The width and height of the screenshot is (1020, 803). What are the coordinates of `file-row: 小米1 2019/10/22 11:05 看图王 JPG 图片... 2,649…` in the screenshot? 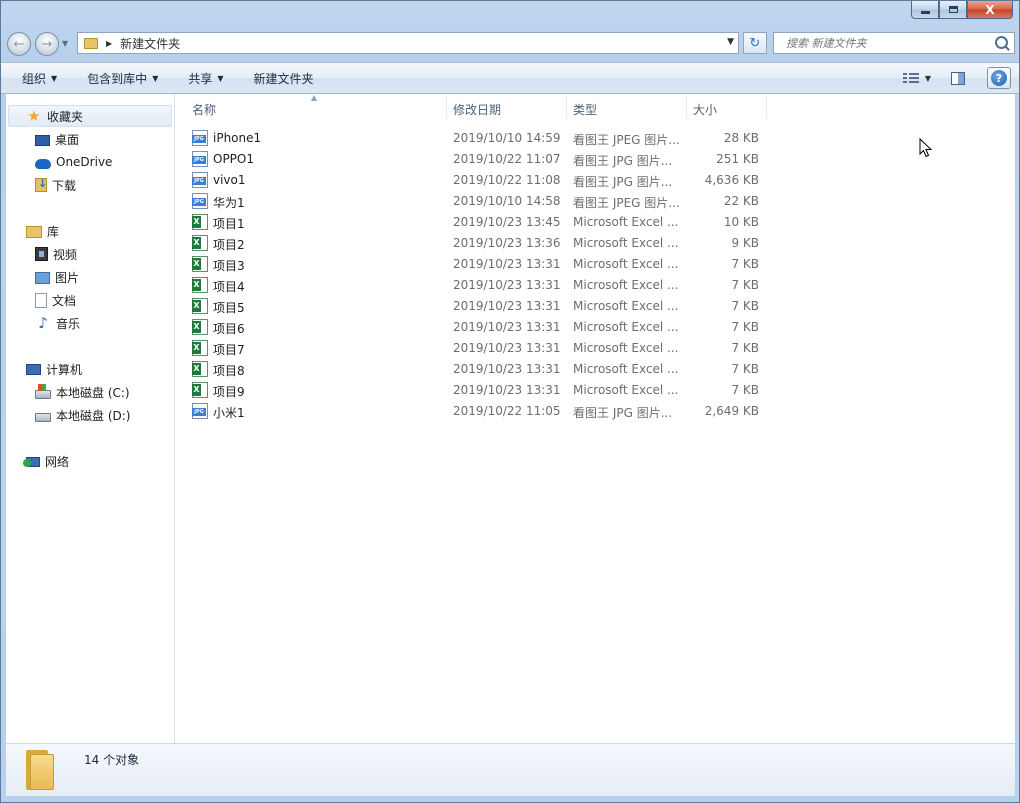 It's located at (475, 411).